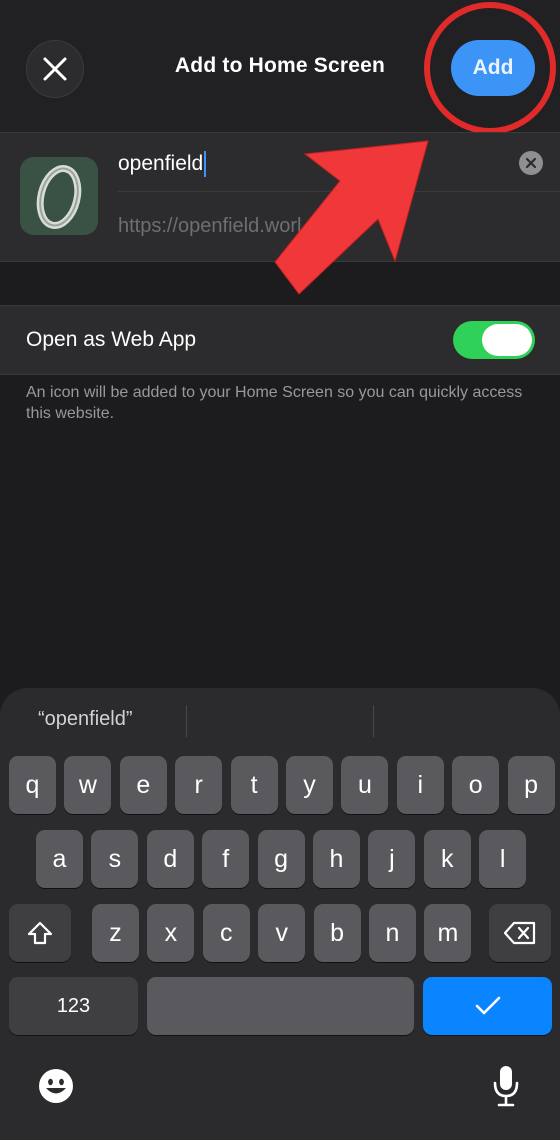 The height and width of the screenshot is (1140, 560). What do you see at coordinates (282, 933) in the screenshot?
I see `key-v: v` at bounding box center [282, 933].